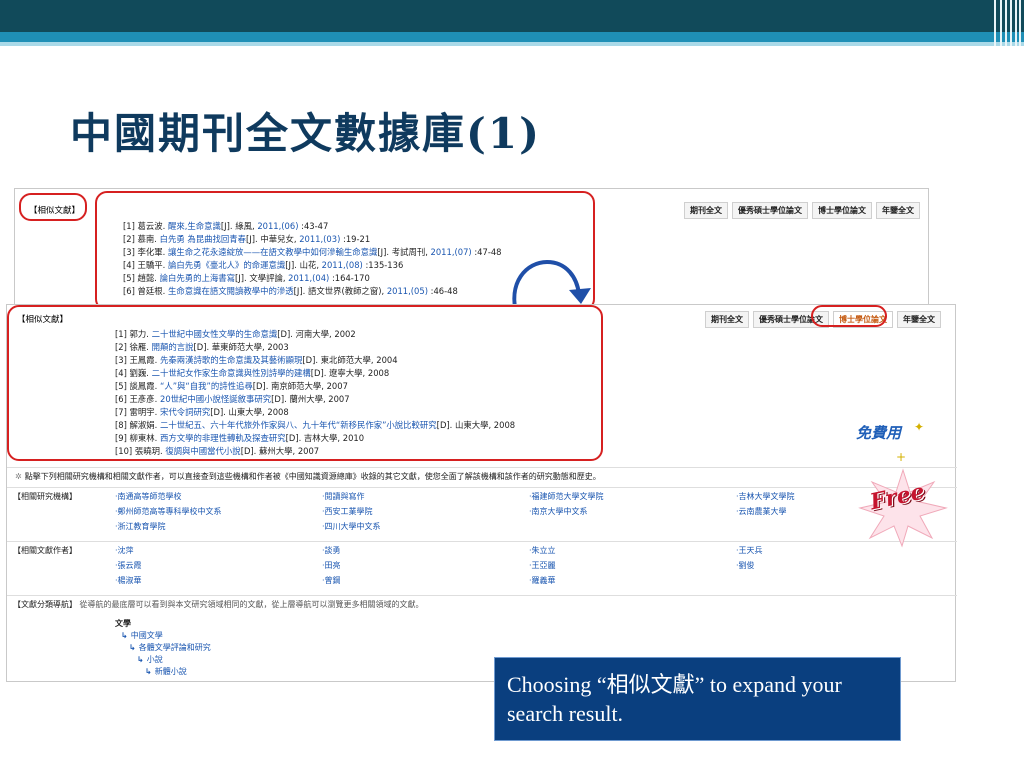  What do you see at coordinates (512, 44) in the screenshot?
I see `header-band-light` at bounding box center [512, 44].